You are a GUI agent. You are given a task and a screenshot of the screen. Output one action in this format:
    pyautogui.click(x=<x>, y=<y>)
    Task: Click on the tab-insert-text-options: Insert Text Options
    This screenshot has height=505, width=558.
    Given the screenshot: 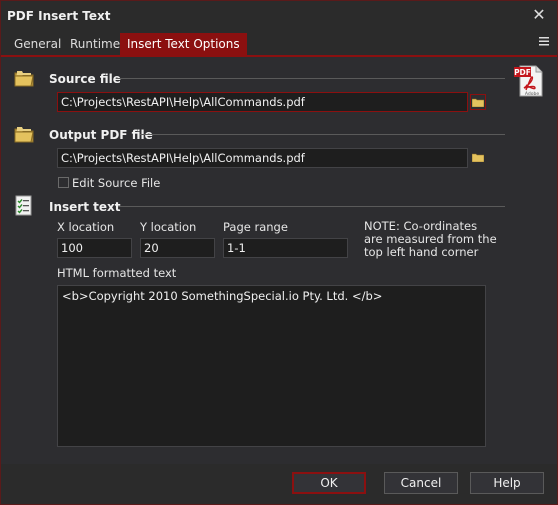 What is the action you would take?
    pyautogui.click(x=183, y=44)
    